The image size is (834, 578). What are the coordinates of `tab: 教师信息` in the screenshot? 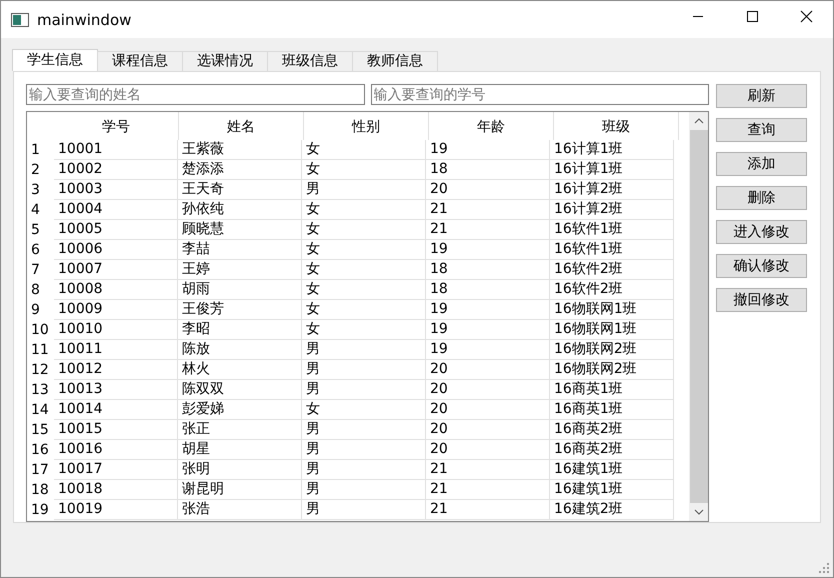 It's located at (395, 61).